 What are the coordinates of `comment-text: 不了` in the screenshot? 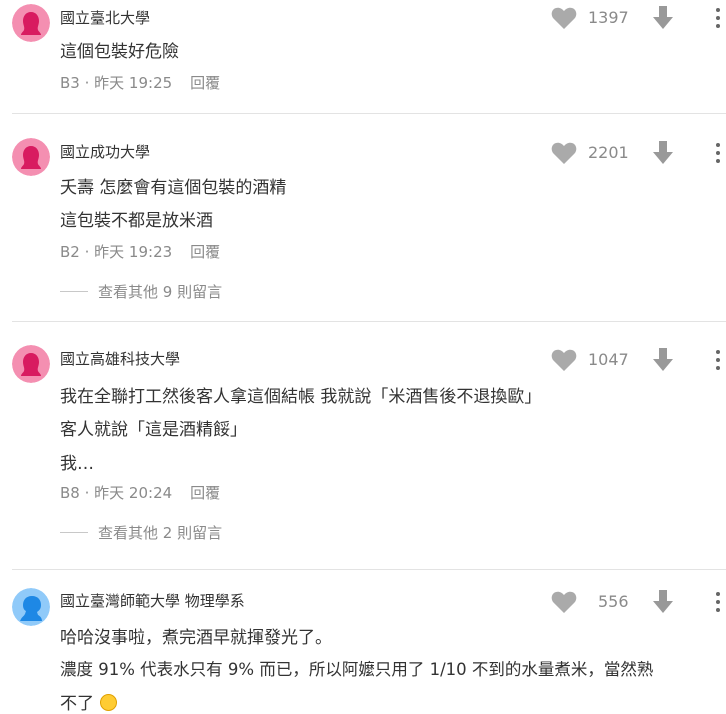 It's located at (88, 701).